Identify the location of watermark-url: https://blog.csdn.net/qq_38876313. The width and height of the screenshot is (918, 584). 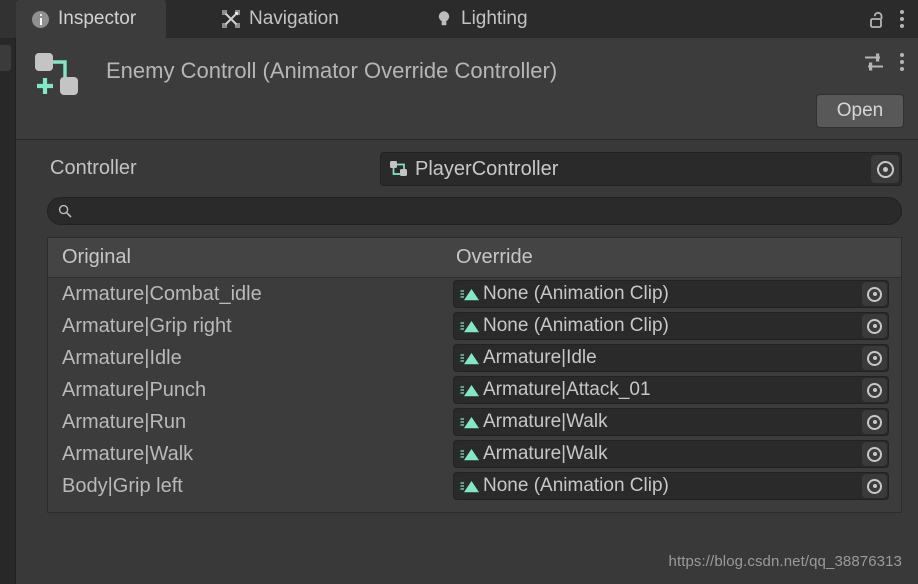
(785, 561).